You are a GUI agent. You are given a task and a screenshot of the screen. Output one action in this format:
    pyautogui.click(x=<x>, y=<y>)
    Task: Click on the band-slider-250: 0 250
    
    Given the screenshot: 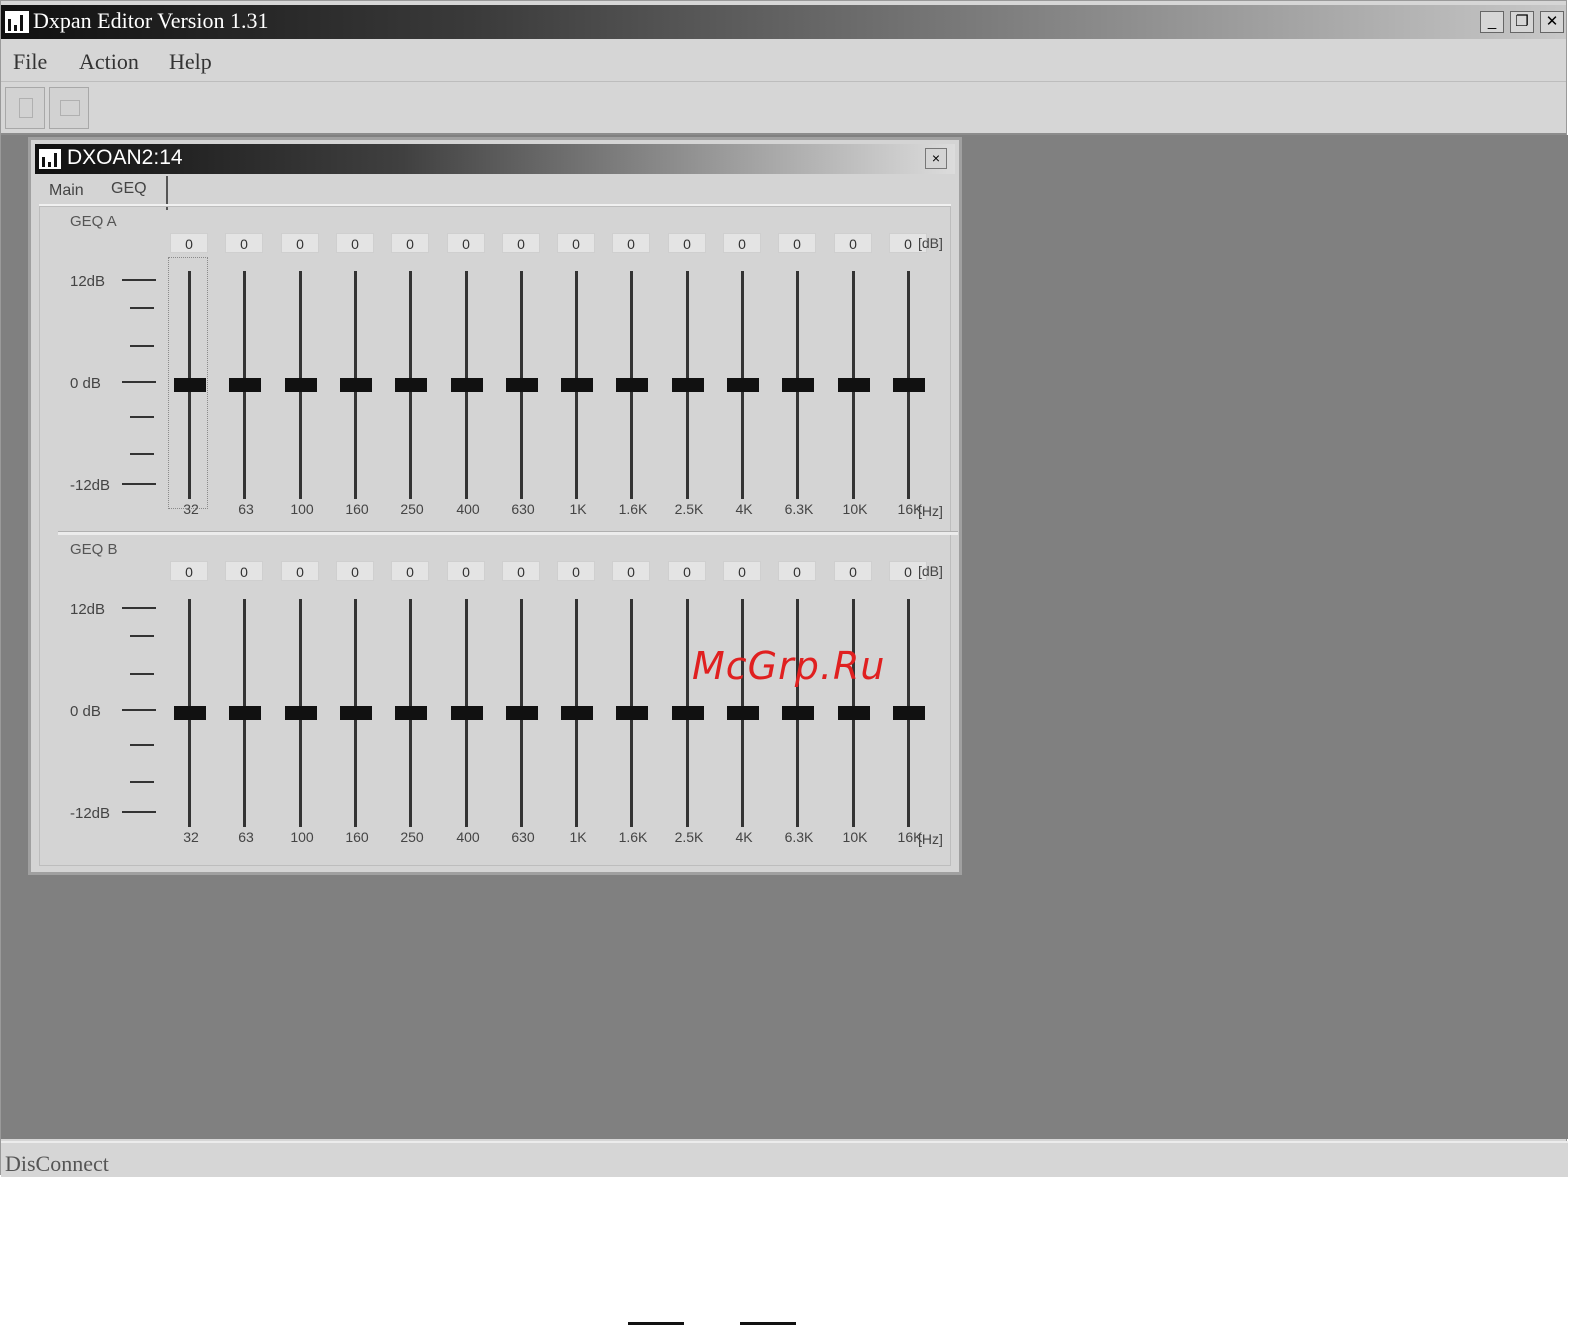 What is the action you would take?
    pyautogui.click(x=412, y=365)
    